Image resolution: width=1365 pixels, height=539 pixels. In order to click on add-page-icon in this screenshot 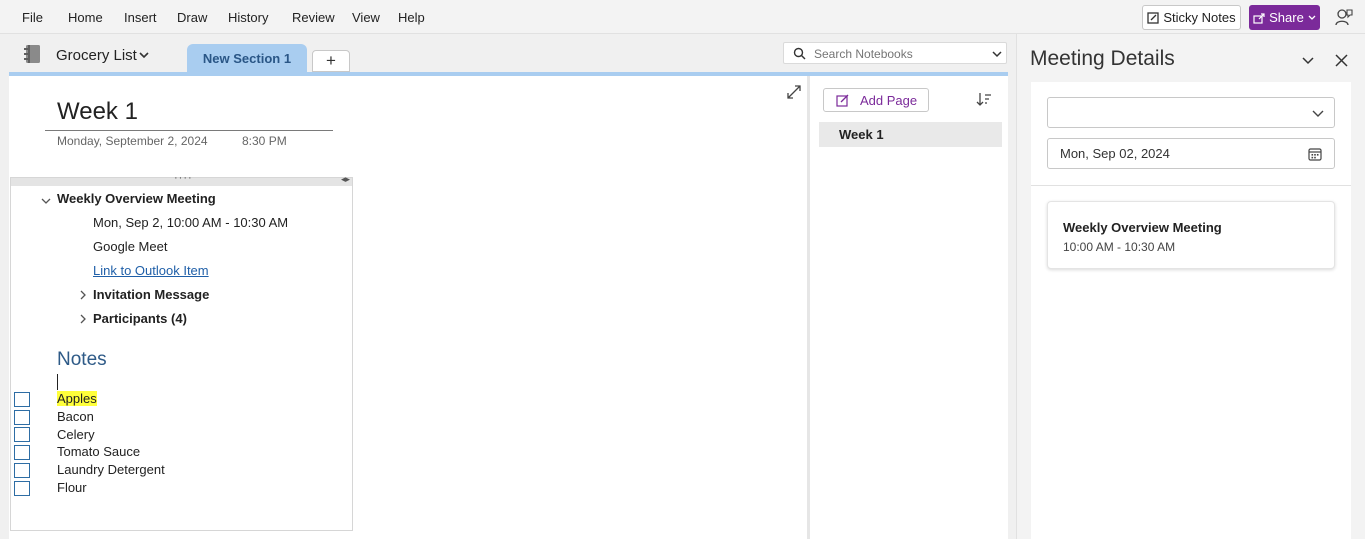, I will do `click(842, 100)`.